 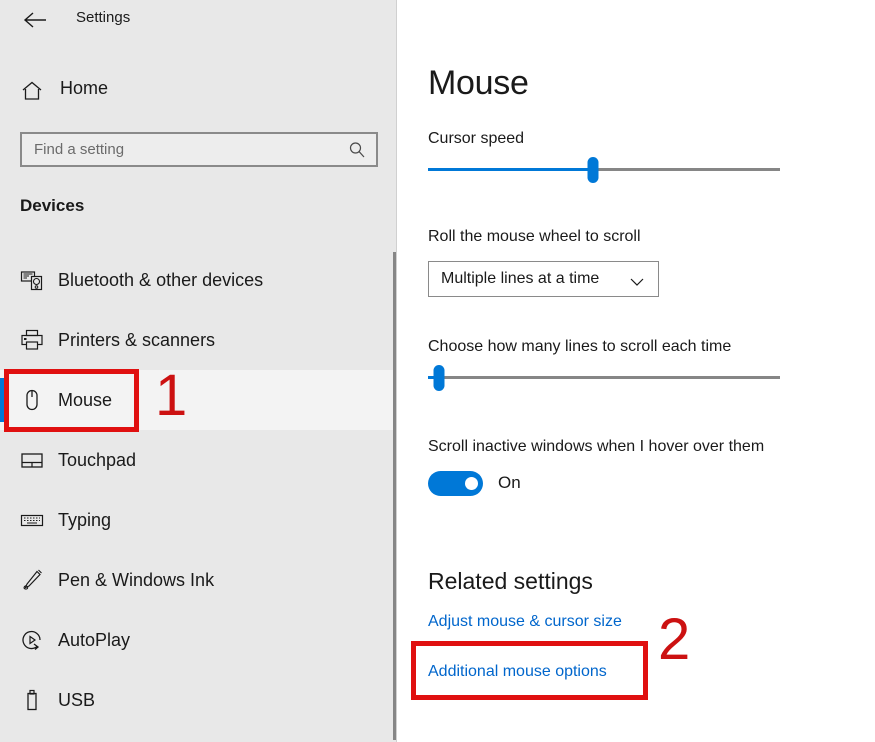 What do you see at coordinates (32, 91) in the screenshot?
I see `home-icon` at bounding box center [32, 91].